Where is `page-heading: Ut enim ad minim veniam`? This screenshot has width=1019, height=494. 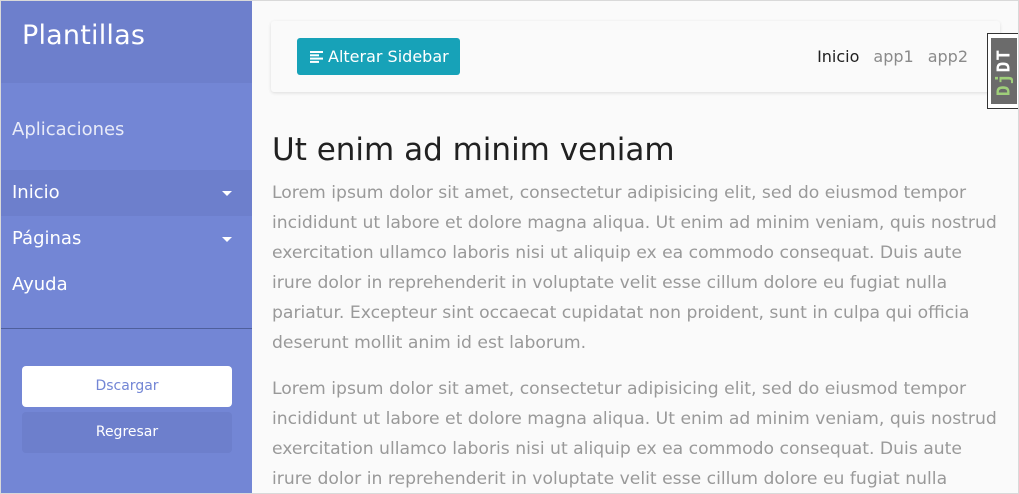
page-heading: Ut enim ad minim veniam is located at coordinates (473, 150).